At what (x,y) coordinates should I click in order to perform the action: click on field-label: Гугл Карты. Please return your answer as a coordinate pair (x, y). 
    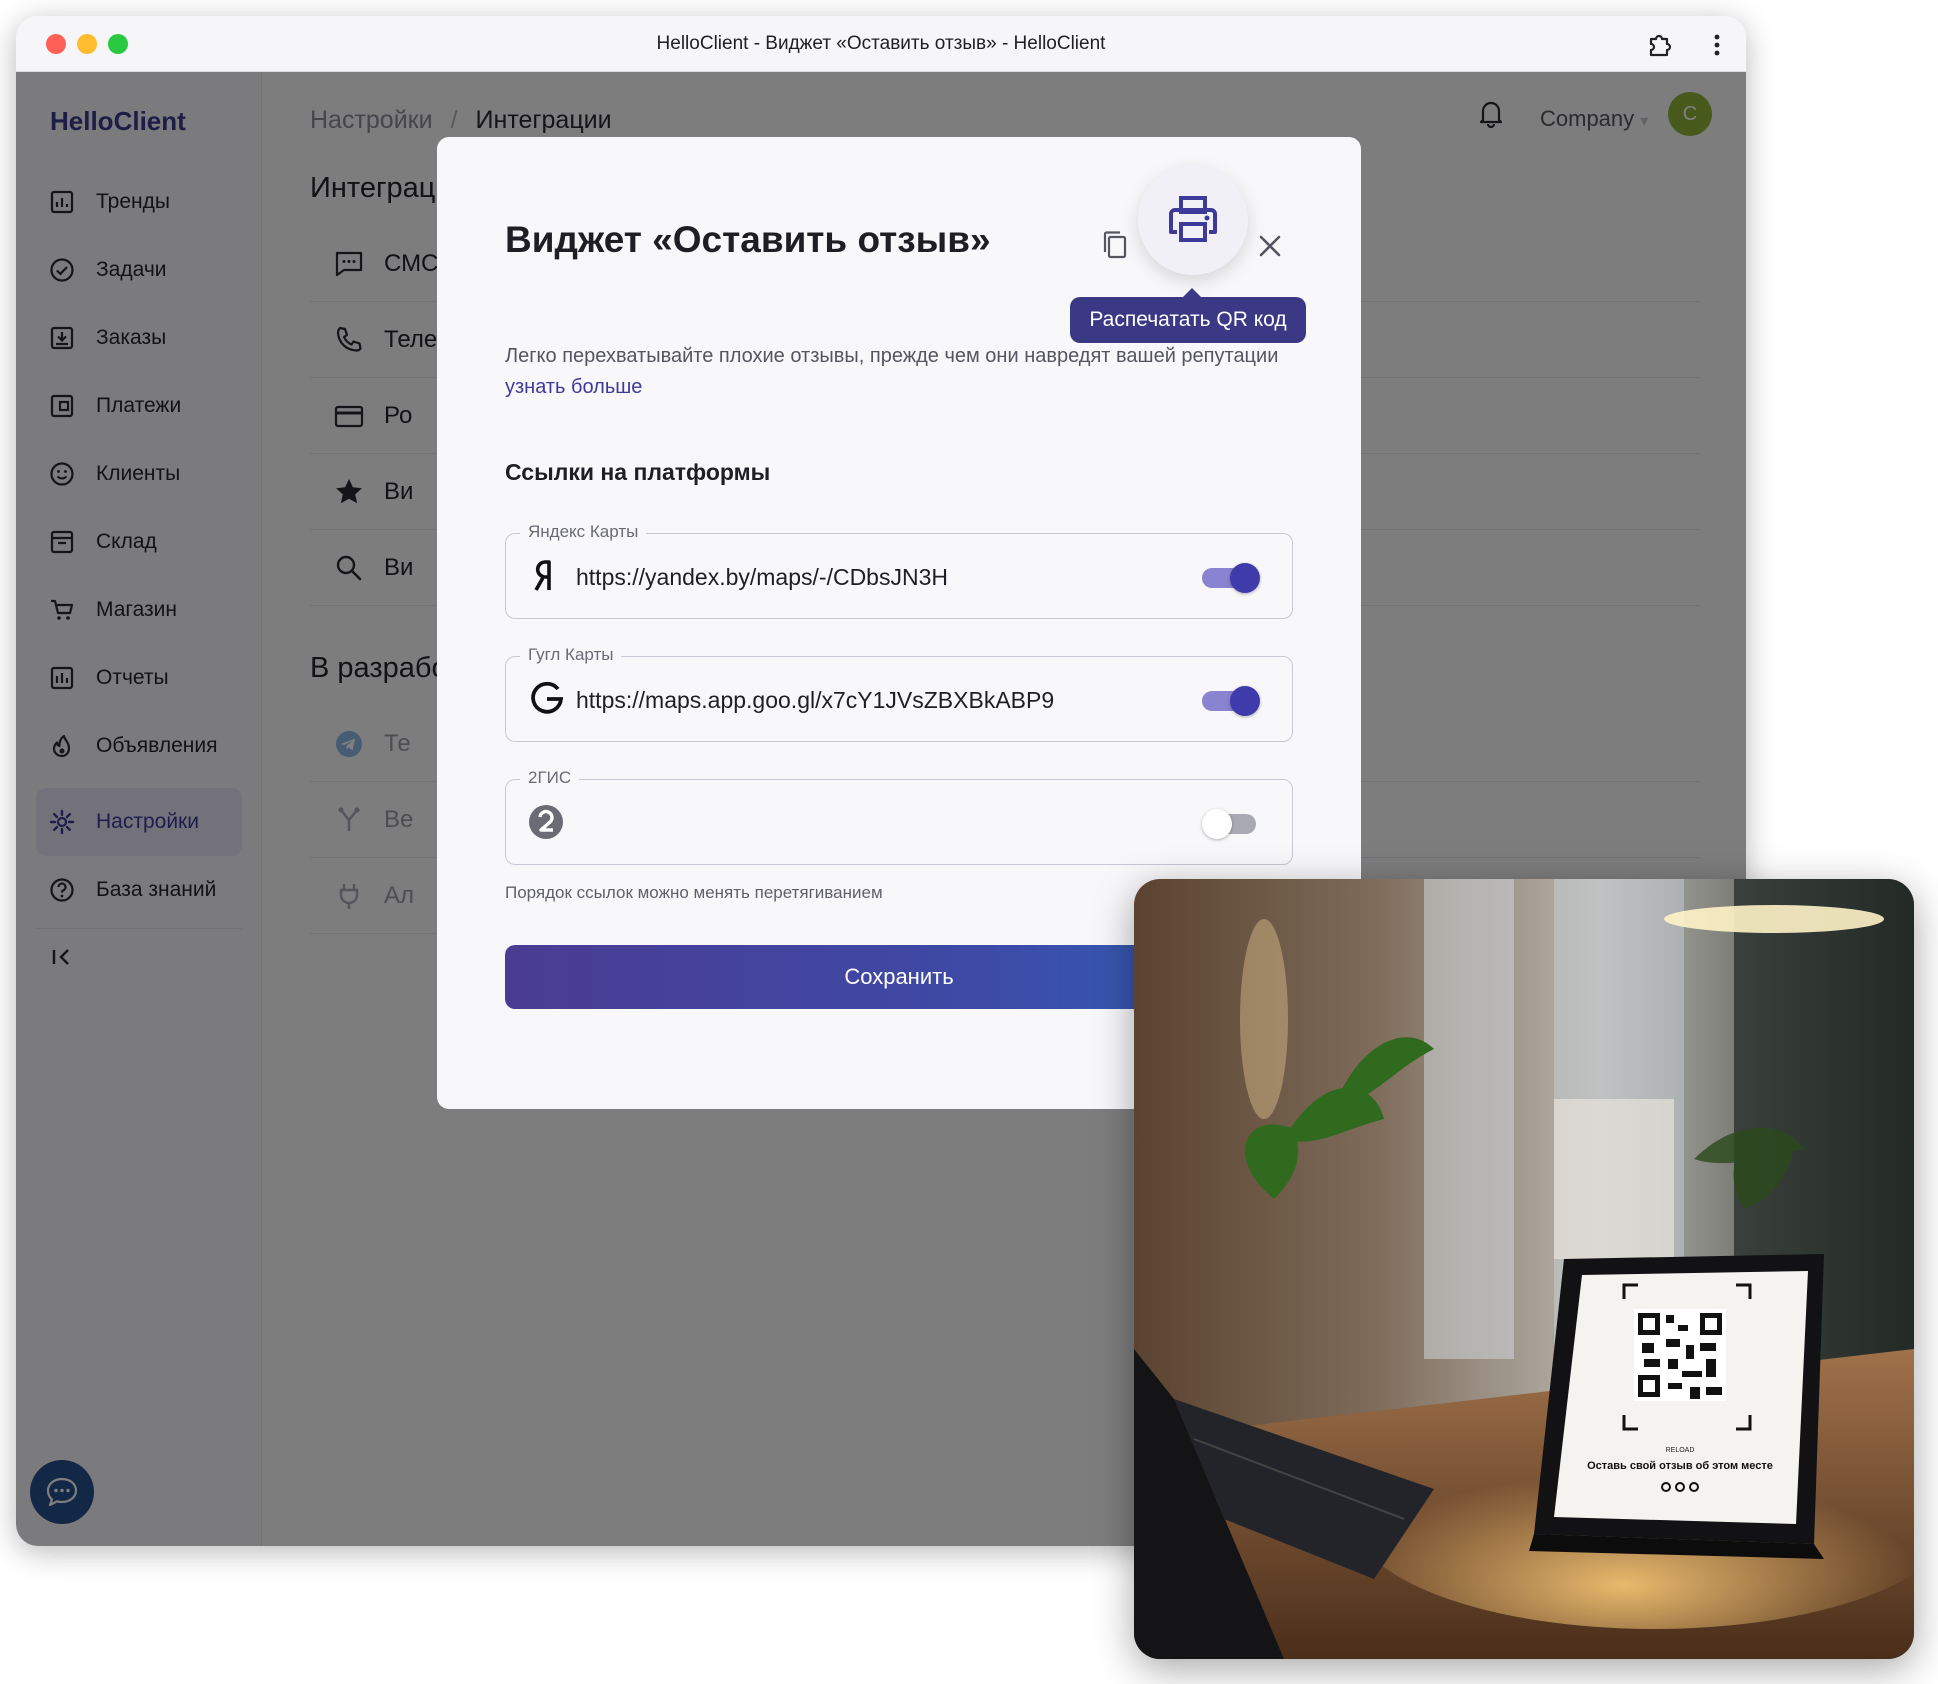
    Looking at the image, I should click on (571, 655).